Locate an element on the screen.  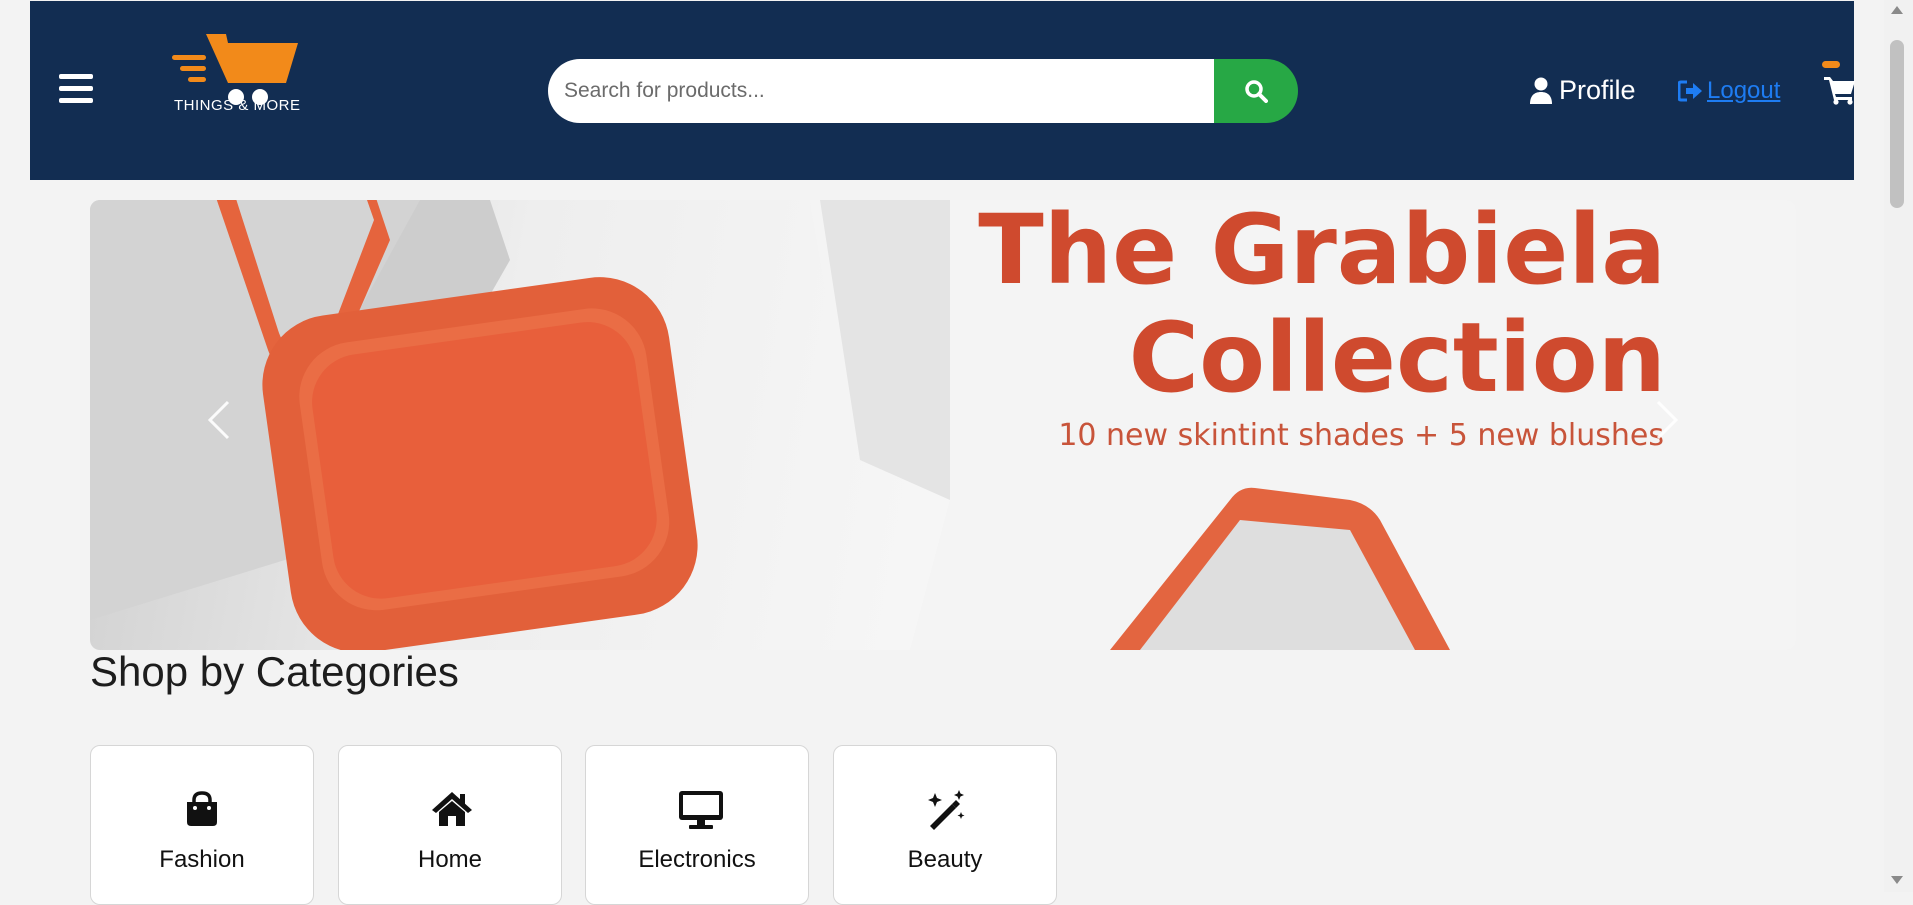
profile-label: Profile is located at coordinates (1597, 90).